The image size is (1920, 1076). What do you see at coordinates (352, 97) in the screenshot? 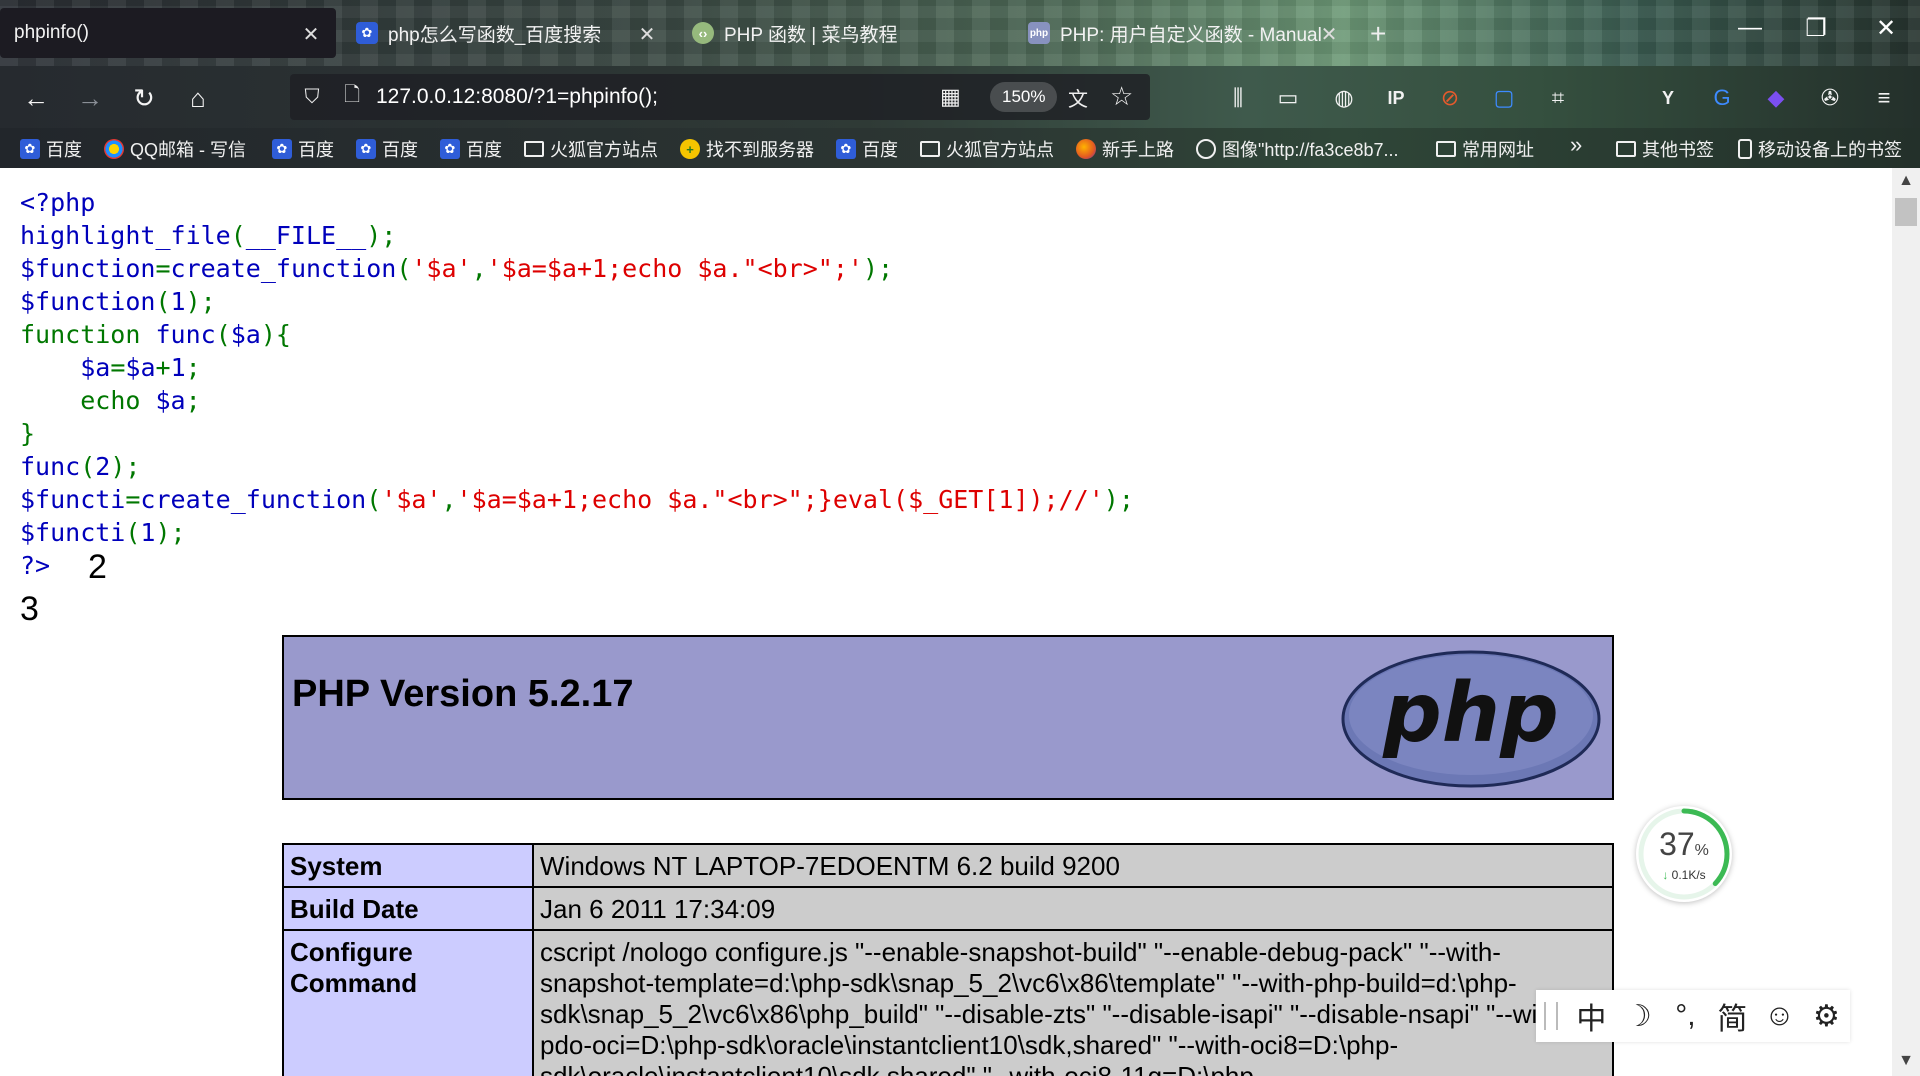
I see `page-info-icon: 🗋` at bounding box center [352, 97].